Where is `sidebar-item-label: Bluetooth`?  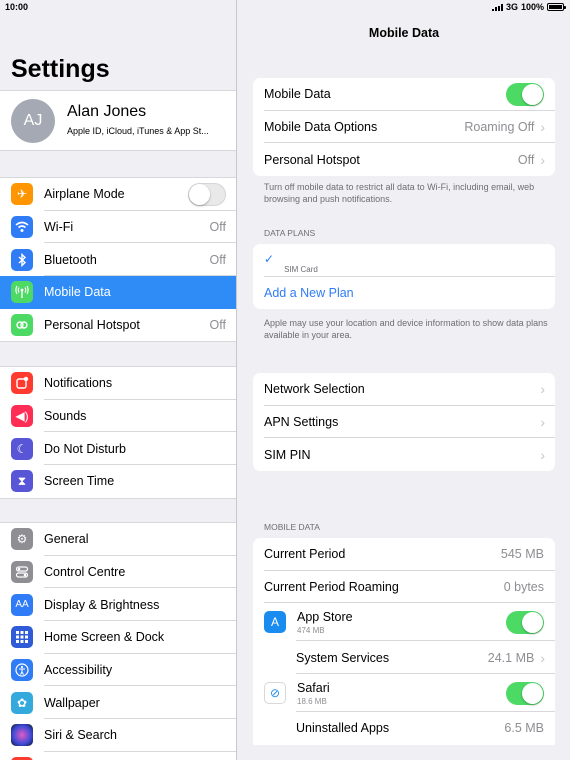
sidebar-item-label: Bluetooth is located at coordinates (70, 259).